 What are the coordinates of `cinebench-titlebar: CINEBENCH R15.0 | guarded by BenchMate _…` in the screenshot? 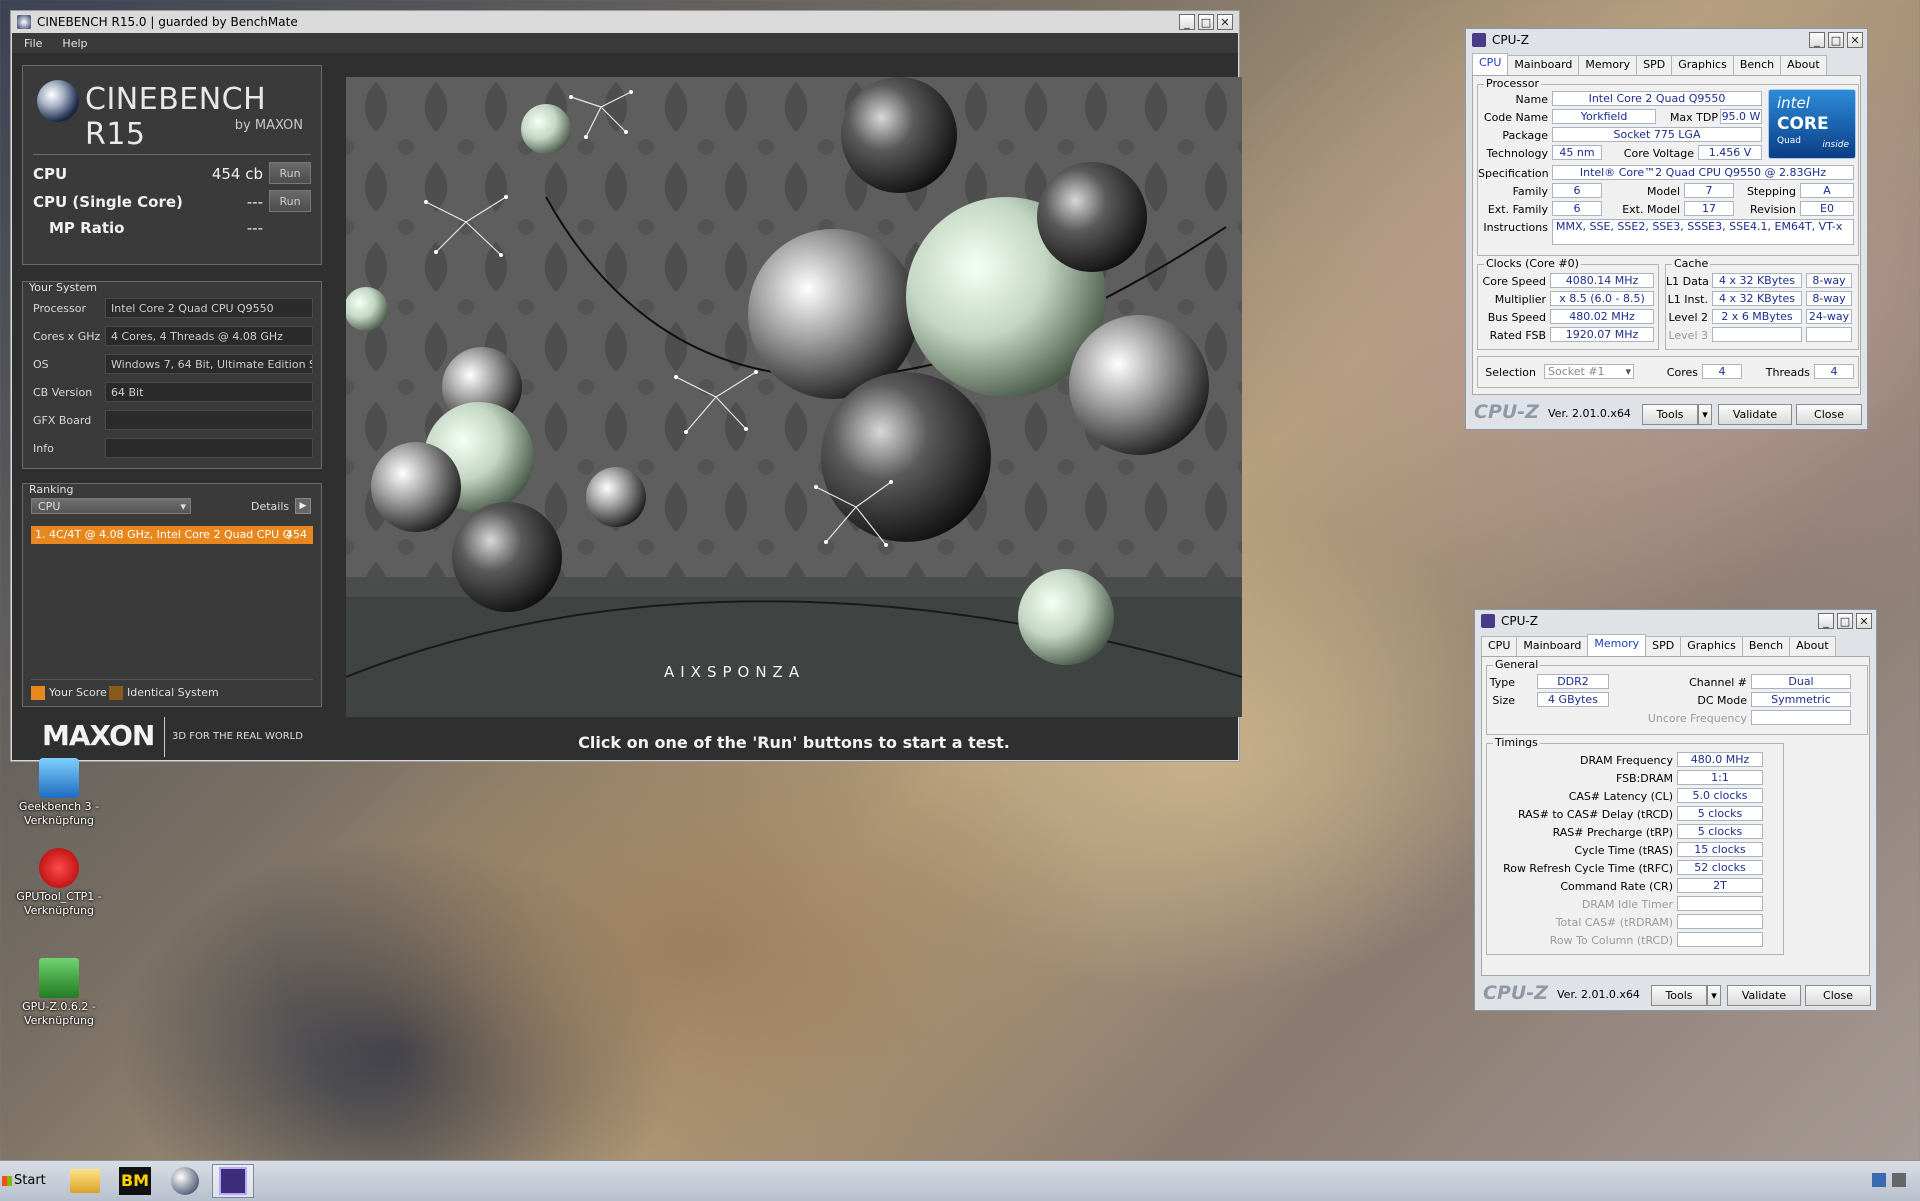 It's located at (625, 22).